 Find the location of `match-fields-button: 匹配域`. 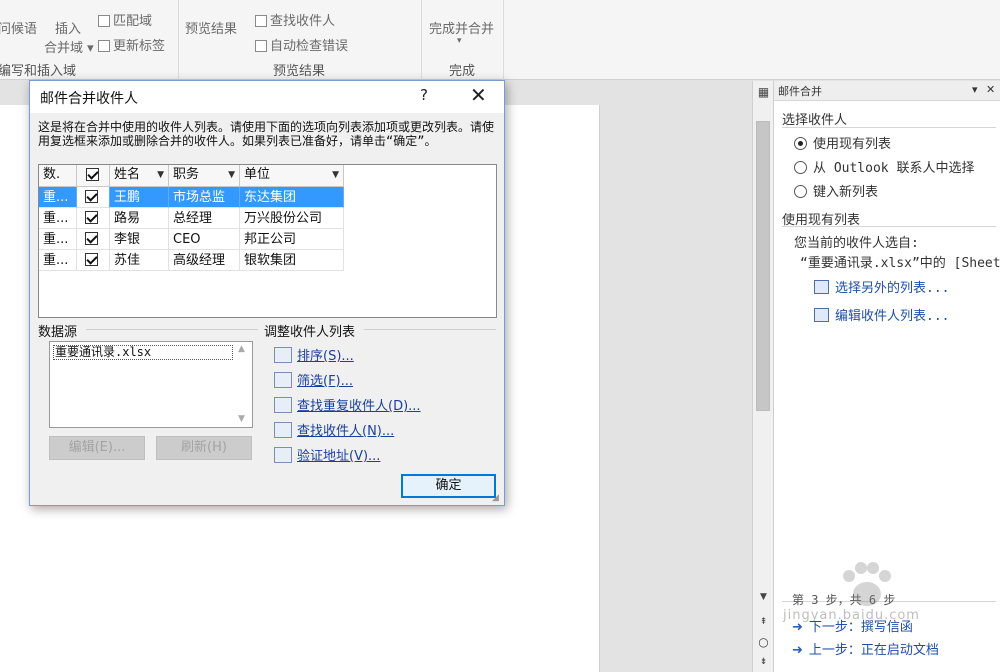

match-fields-button: 匹配域 is located at coordinates (125, 19).